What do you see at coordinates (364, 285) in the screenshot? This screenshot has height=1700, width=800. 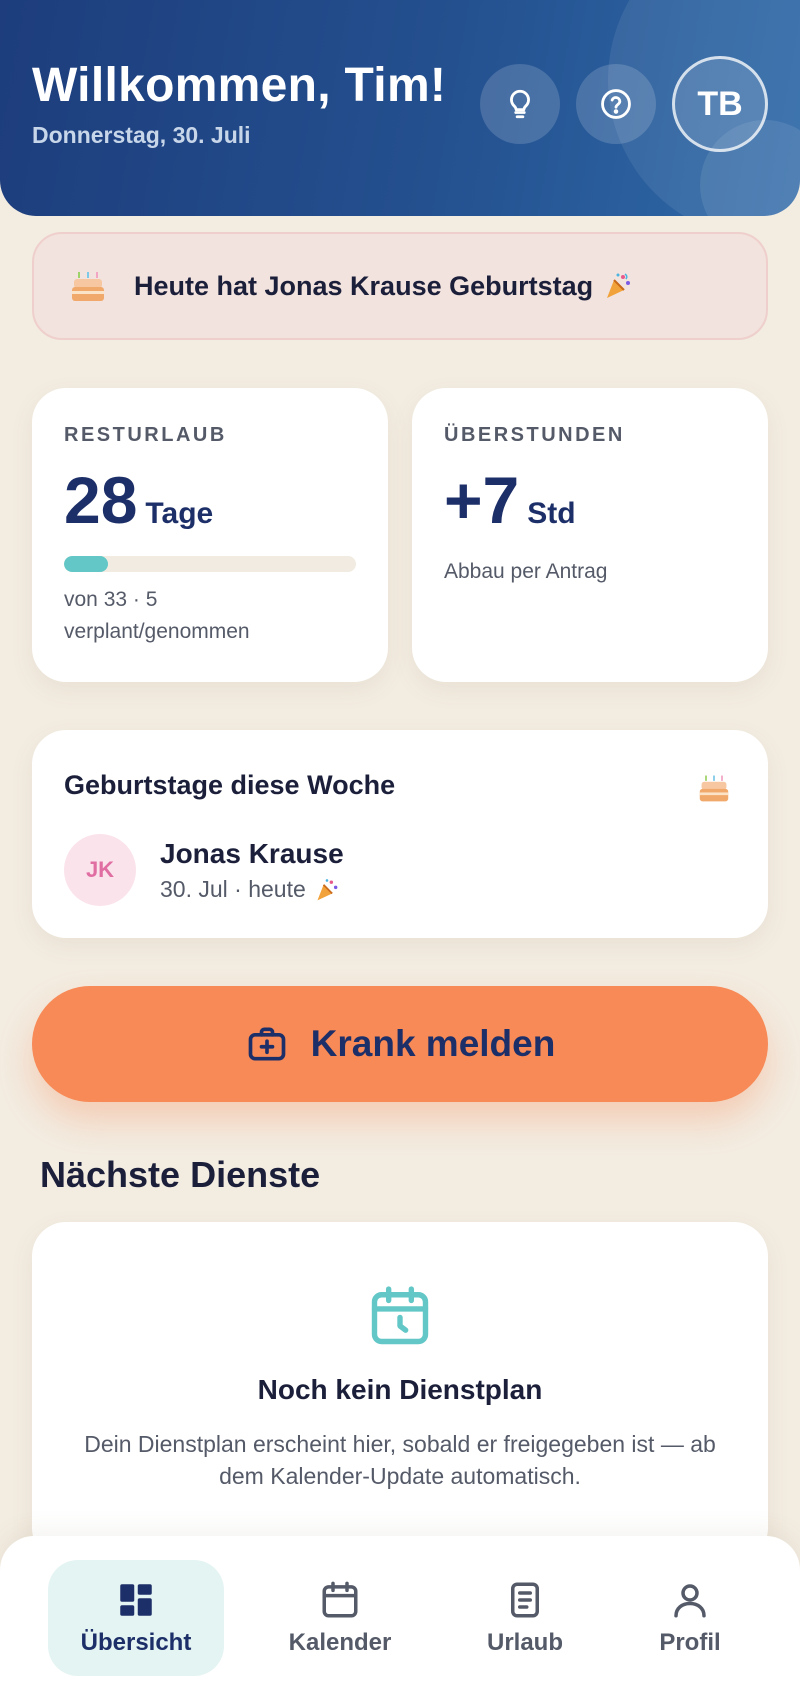 I see `birthday-banner-text: Heute hat Jonas Krause Geburtstag` at bounding box center [364, 285].